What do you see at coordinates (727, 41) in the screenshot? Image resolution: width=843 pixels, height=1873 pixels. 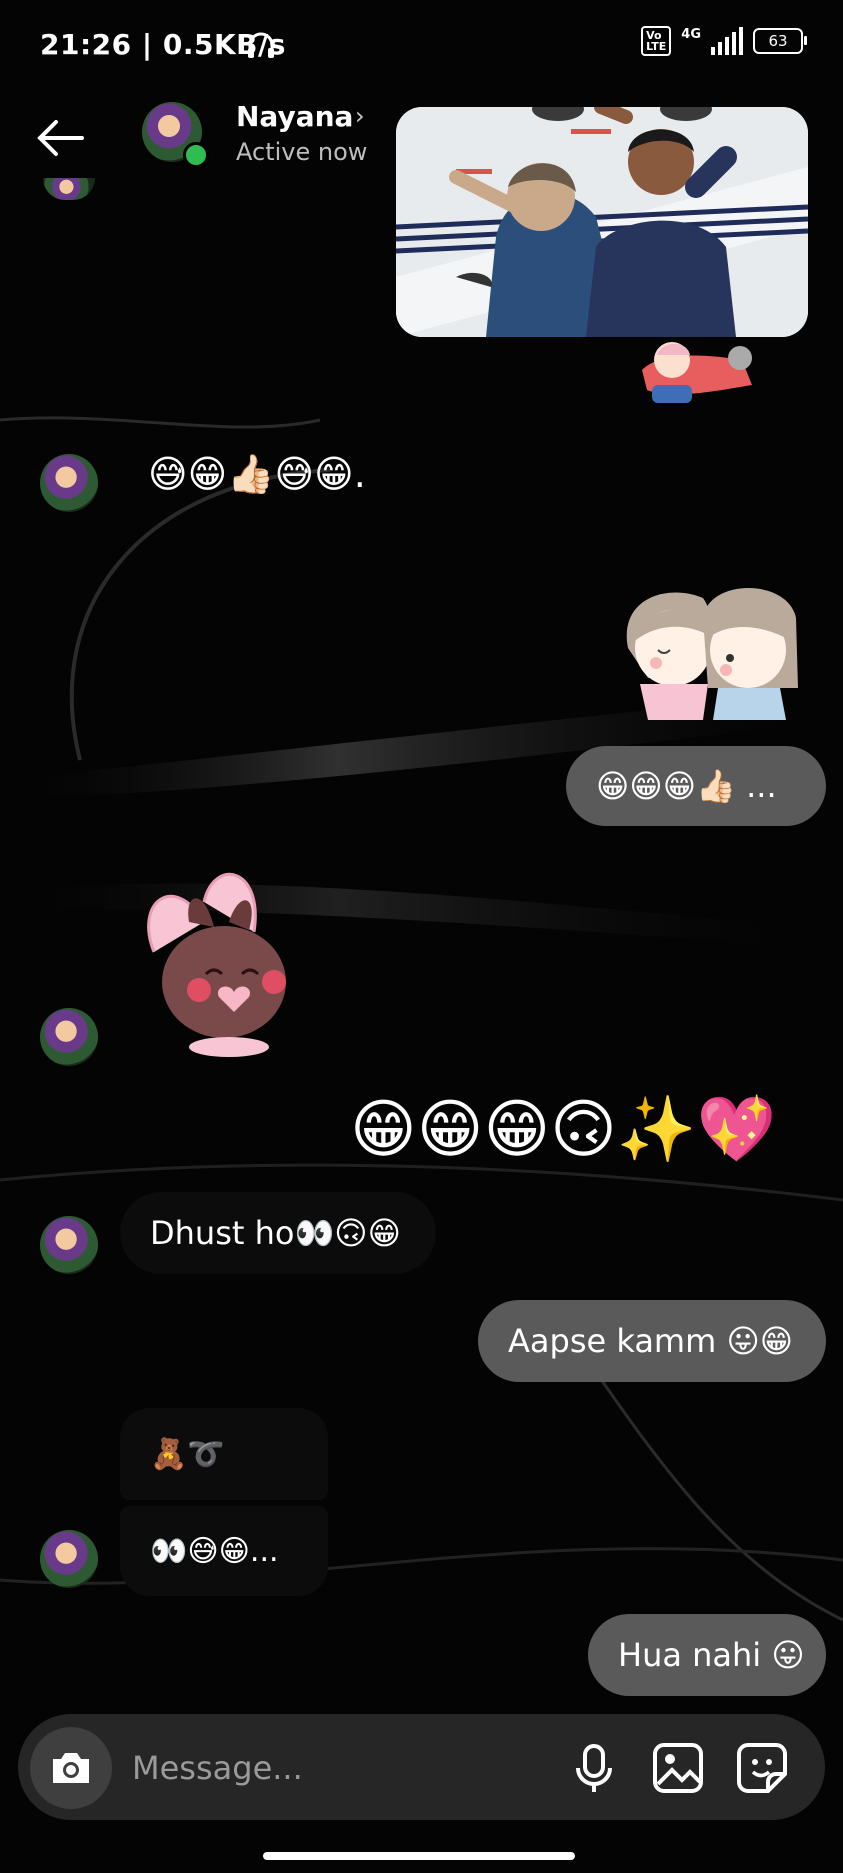 I see `signal-icon` at bounding box center [727, 41].